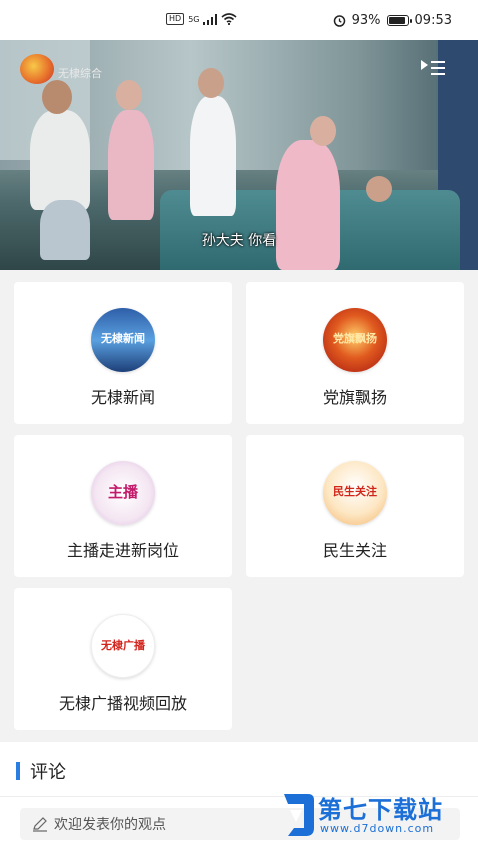  I want to click on hd-badge: HD, so click(175, 19).